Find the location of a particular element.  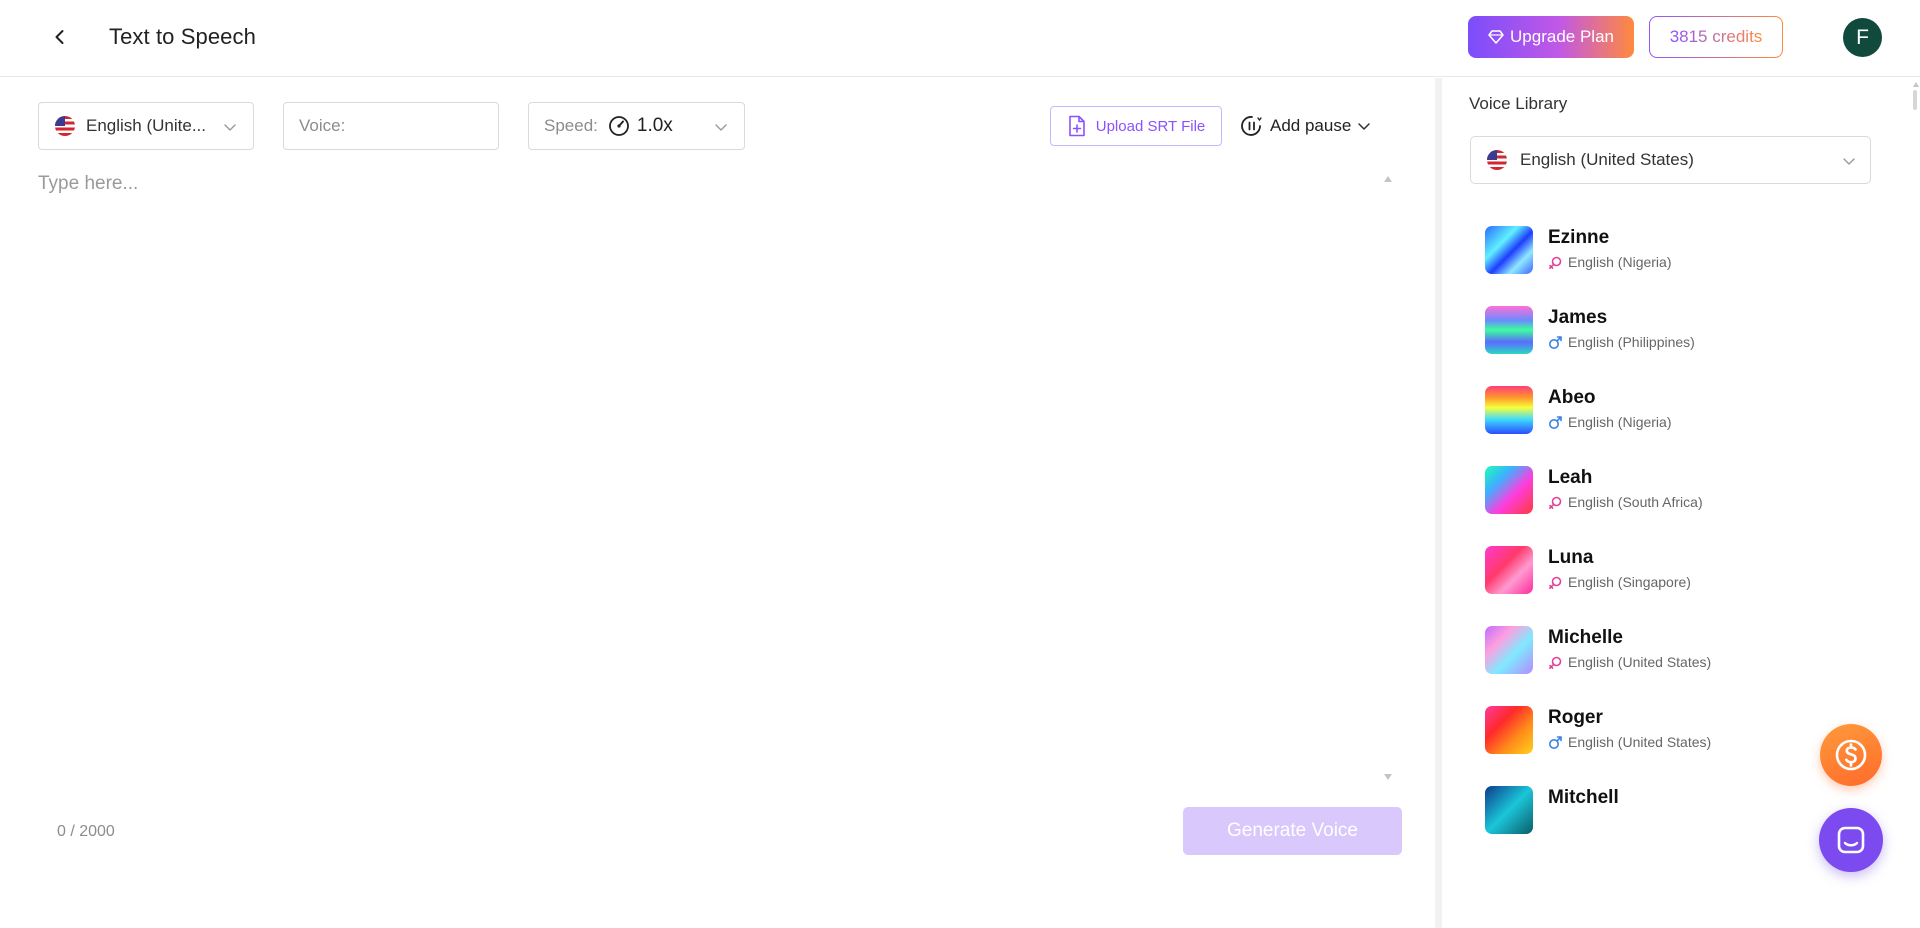

voice-library-title: Voice Library is located at coordinates (1518, 103).